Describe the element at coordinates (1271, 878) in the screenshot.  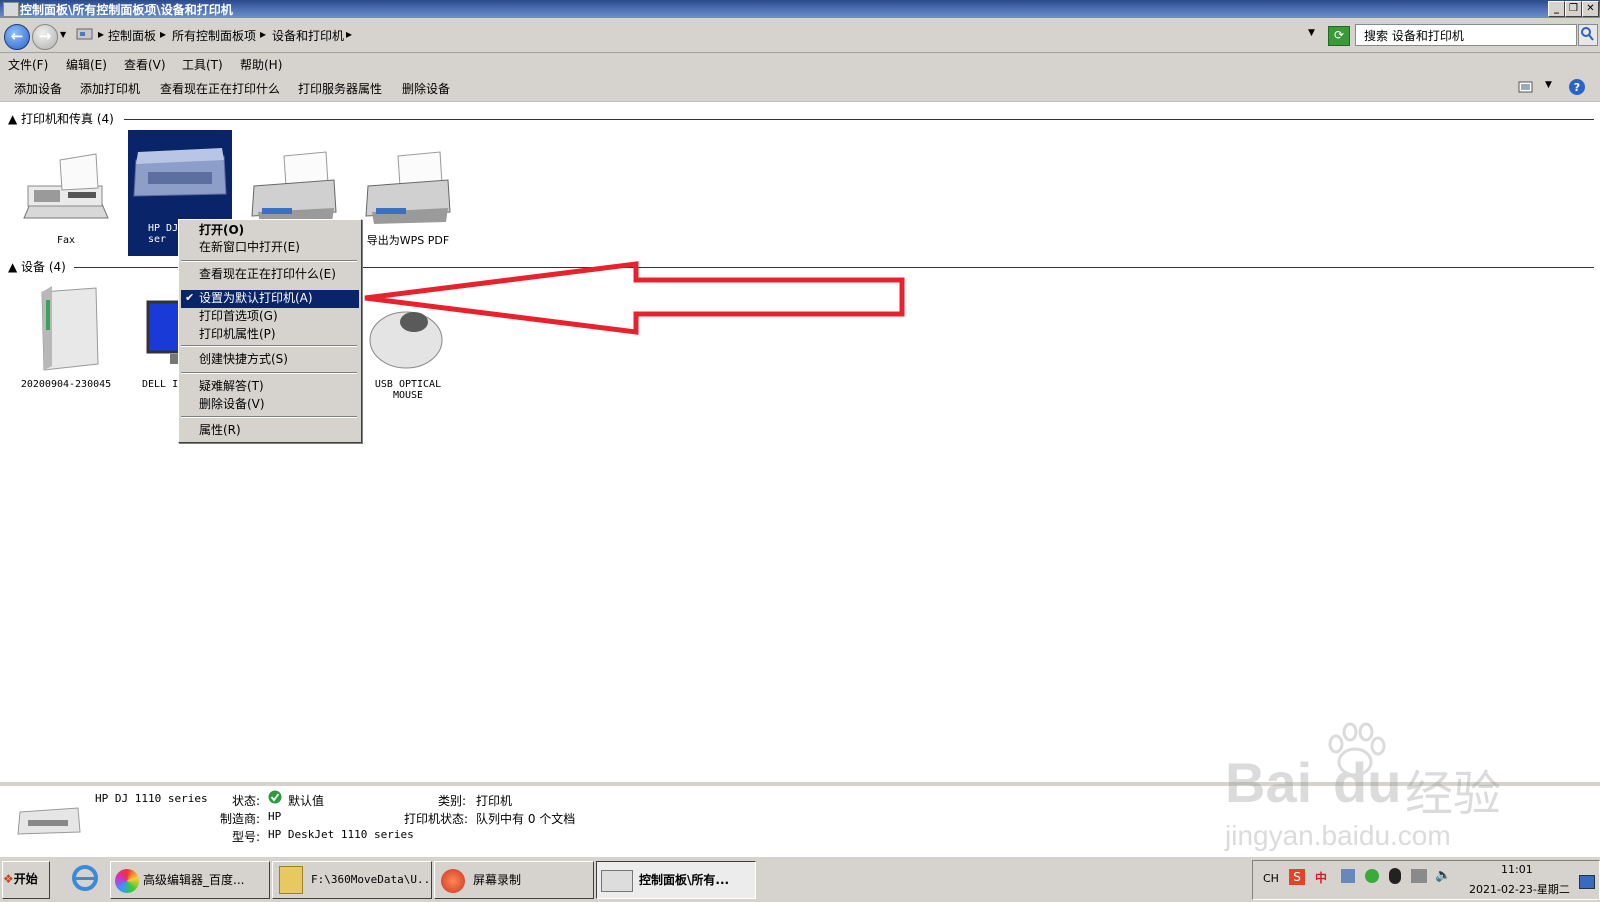
I see `language-indicator: CH` at that location.